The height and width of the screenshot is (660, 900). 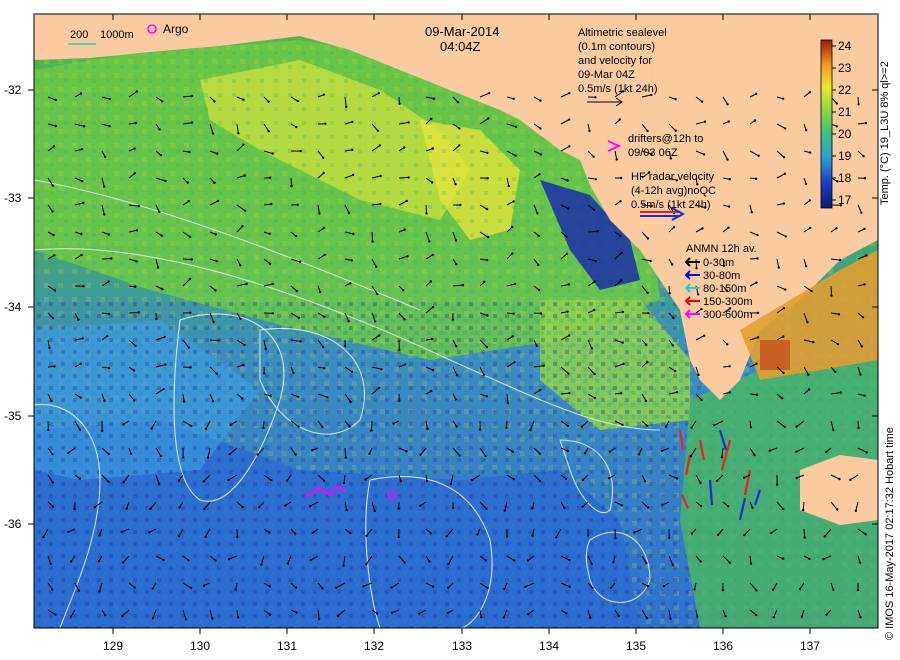 I want to click on anmn-legend-label: 0-30m, so click(x=718, y=263).